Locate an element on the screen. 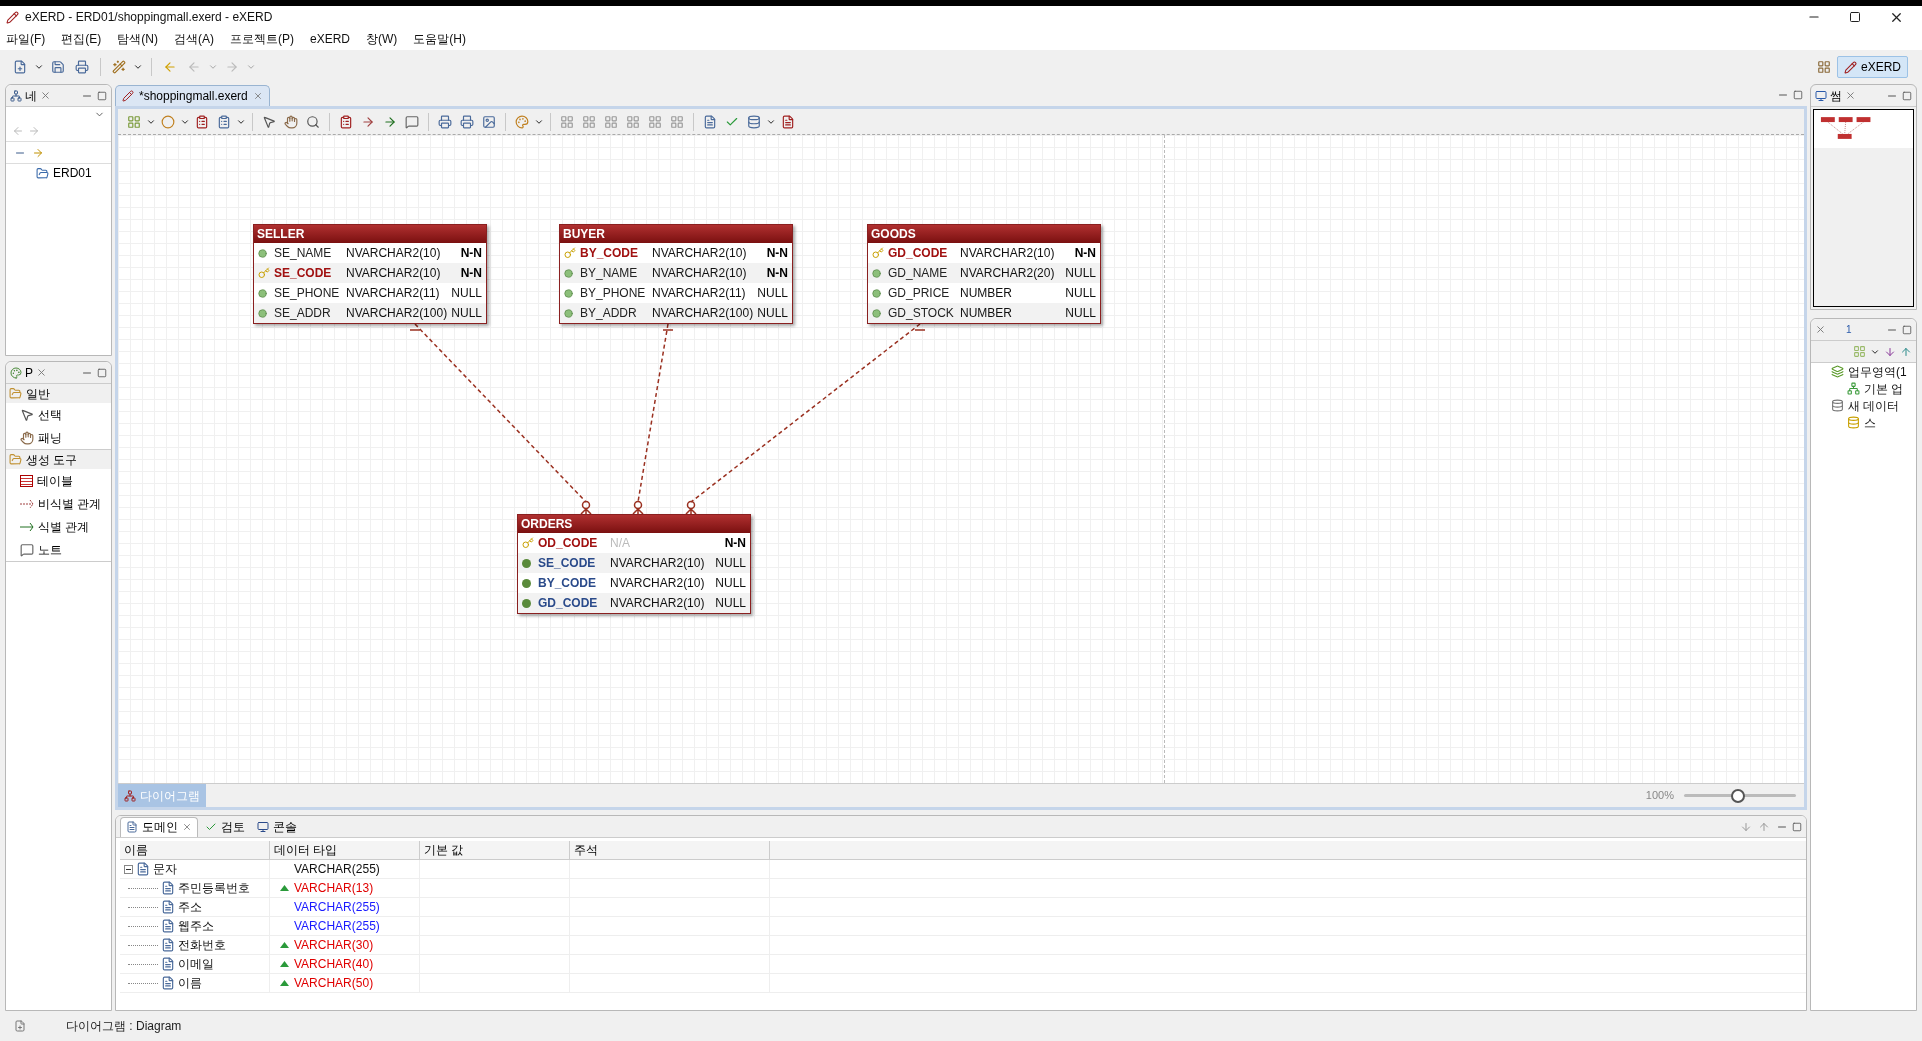 The width and height of the screenshot is (1922, 1041). column-type: N/A is located at coordinates (620, 543).